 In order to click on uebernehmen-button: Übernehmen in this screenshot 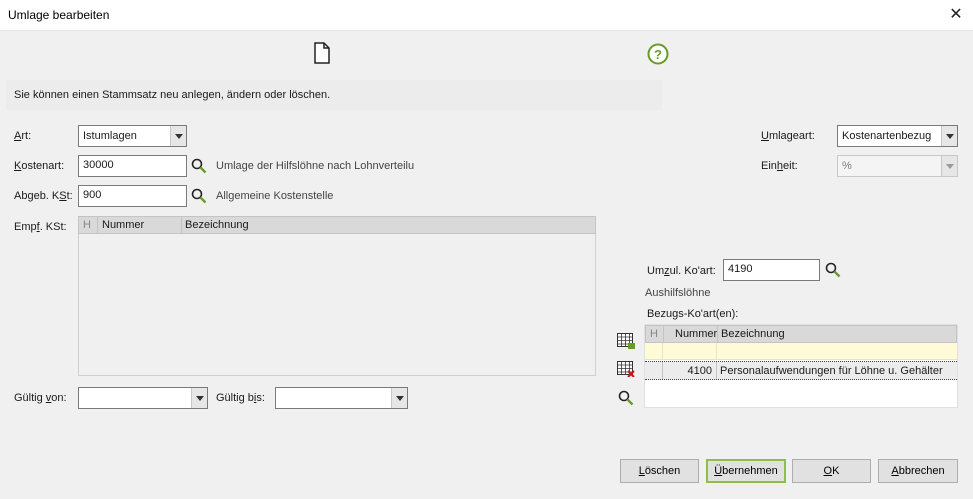, I will do `click(746, 471)`.